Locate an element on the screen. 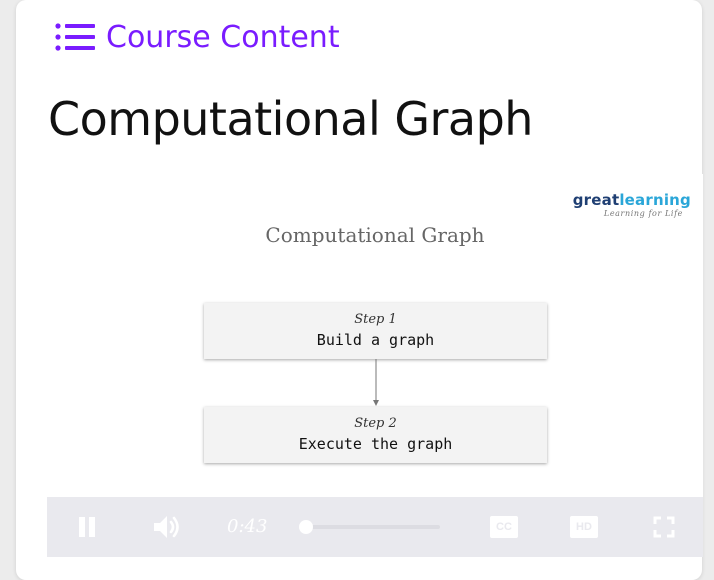  hd-icon: HD is located at coordinates (584, 527).